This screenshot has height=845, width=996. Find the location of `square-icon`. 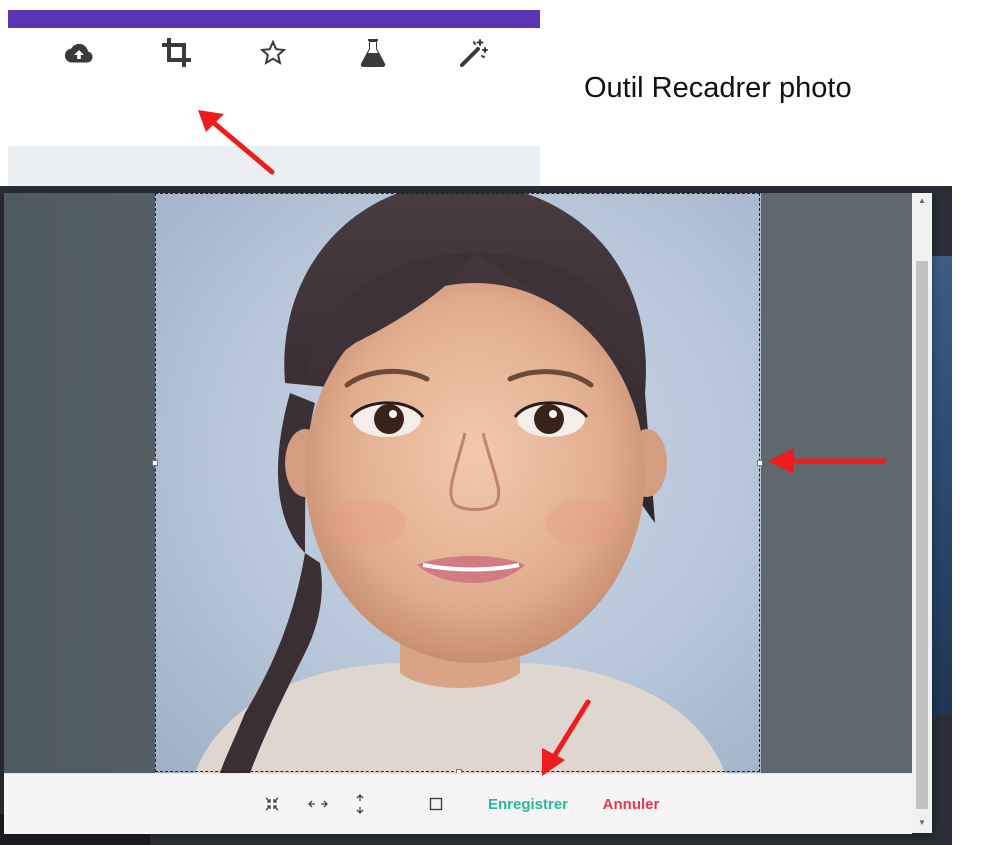

square-icon is located at coordinates (436, 804).